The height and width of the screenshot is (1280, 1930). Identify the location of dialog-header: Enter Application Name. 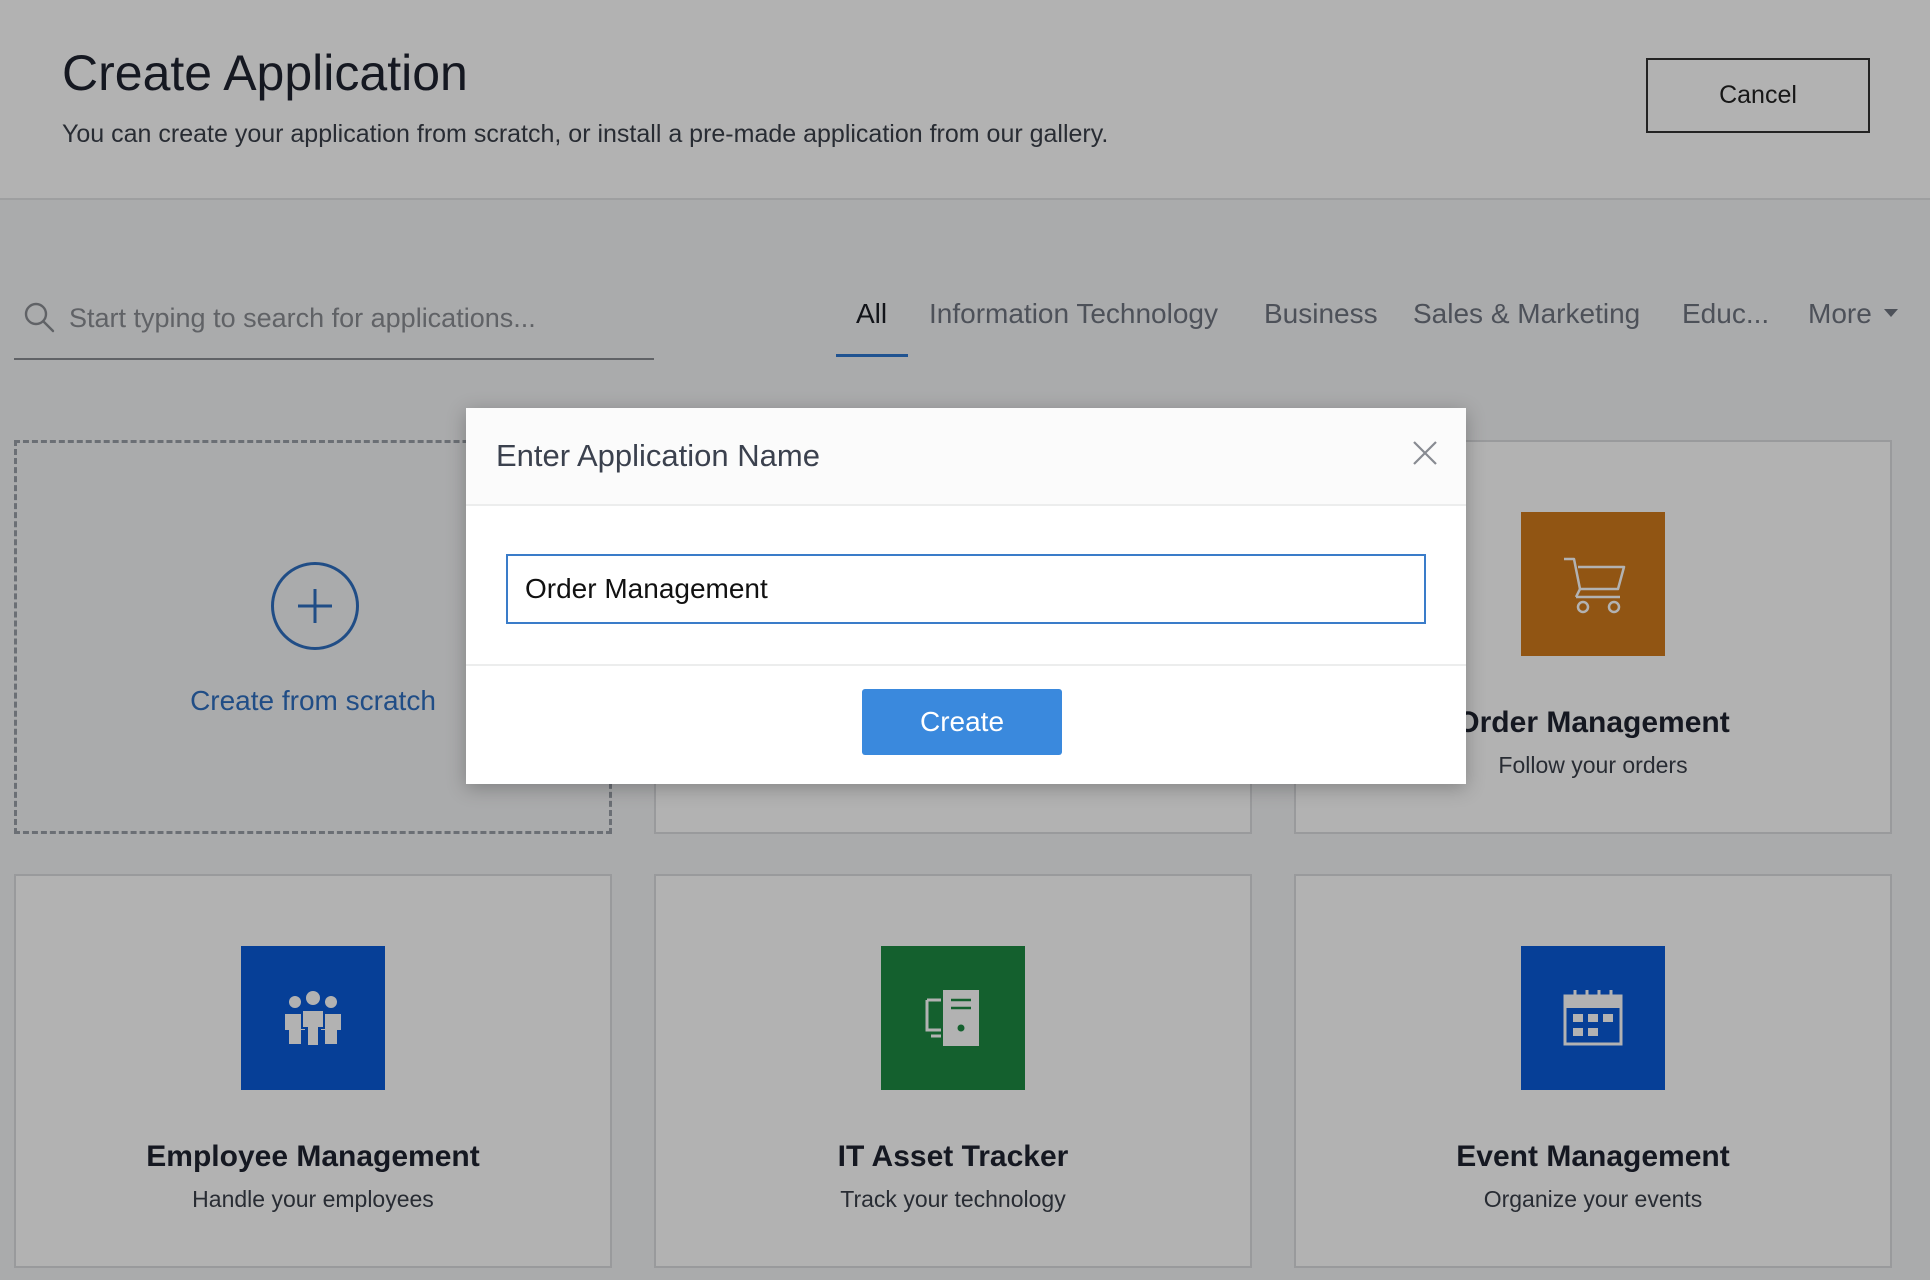
(966, 457).